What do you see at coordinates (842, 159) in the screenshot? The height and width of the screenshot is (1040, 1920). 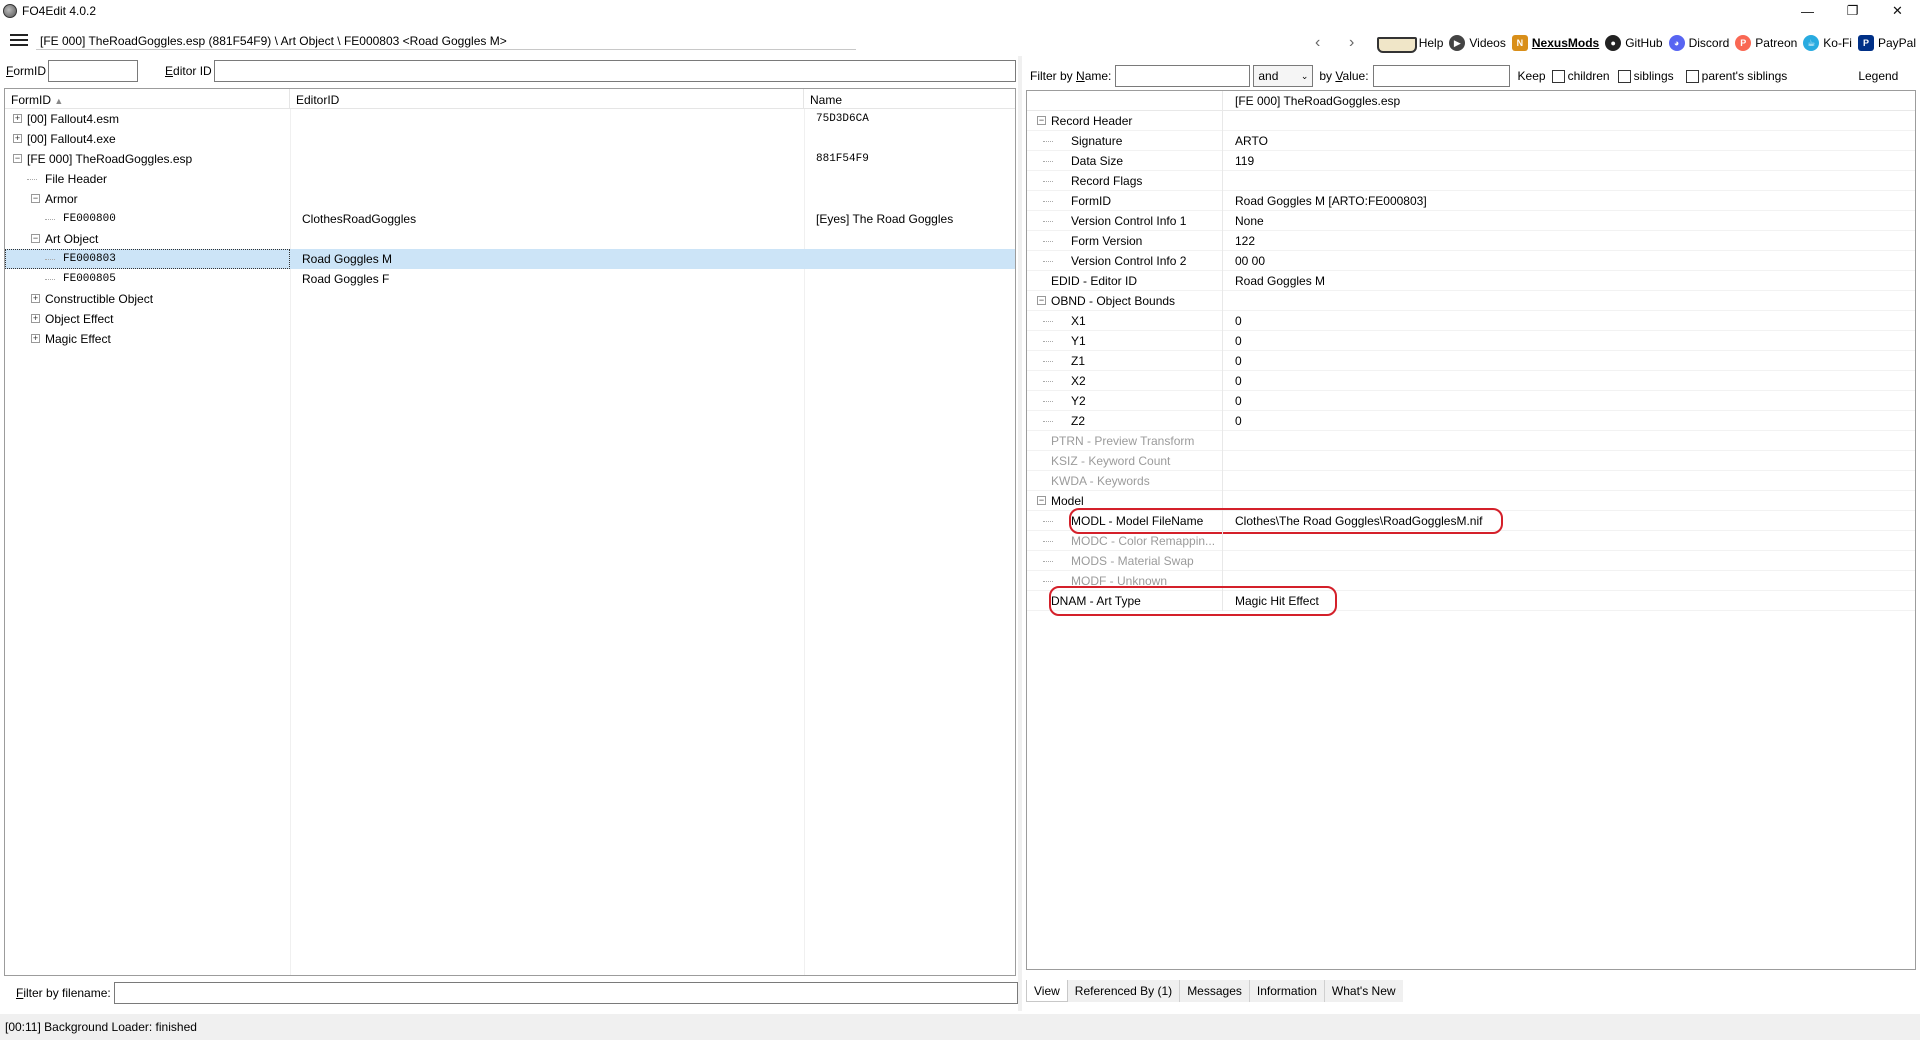 I see `tree-cell-name: 881F54F9` at bounding box center [842, 159].